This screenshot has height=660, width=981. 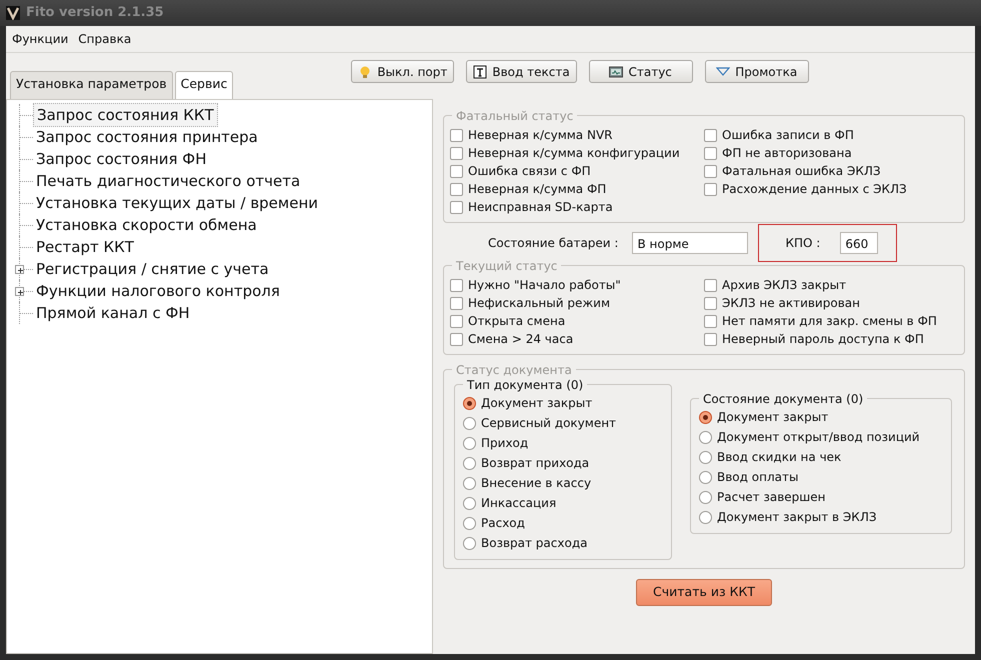 What do you see at coordinates (125, 115) in the screenshot?
I see `tree-item: Запрос состояния ККТ` at bounding box center [125, 115].